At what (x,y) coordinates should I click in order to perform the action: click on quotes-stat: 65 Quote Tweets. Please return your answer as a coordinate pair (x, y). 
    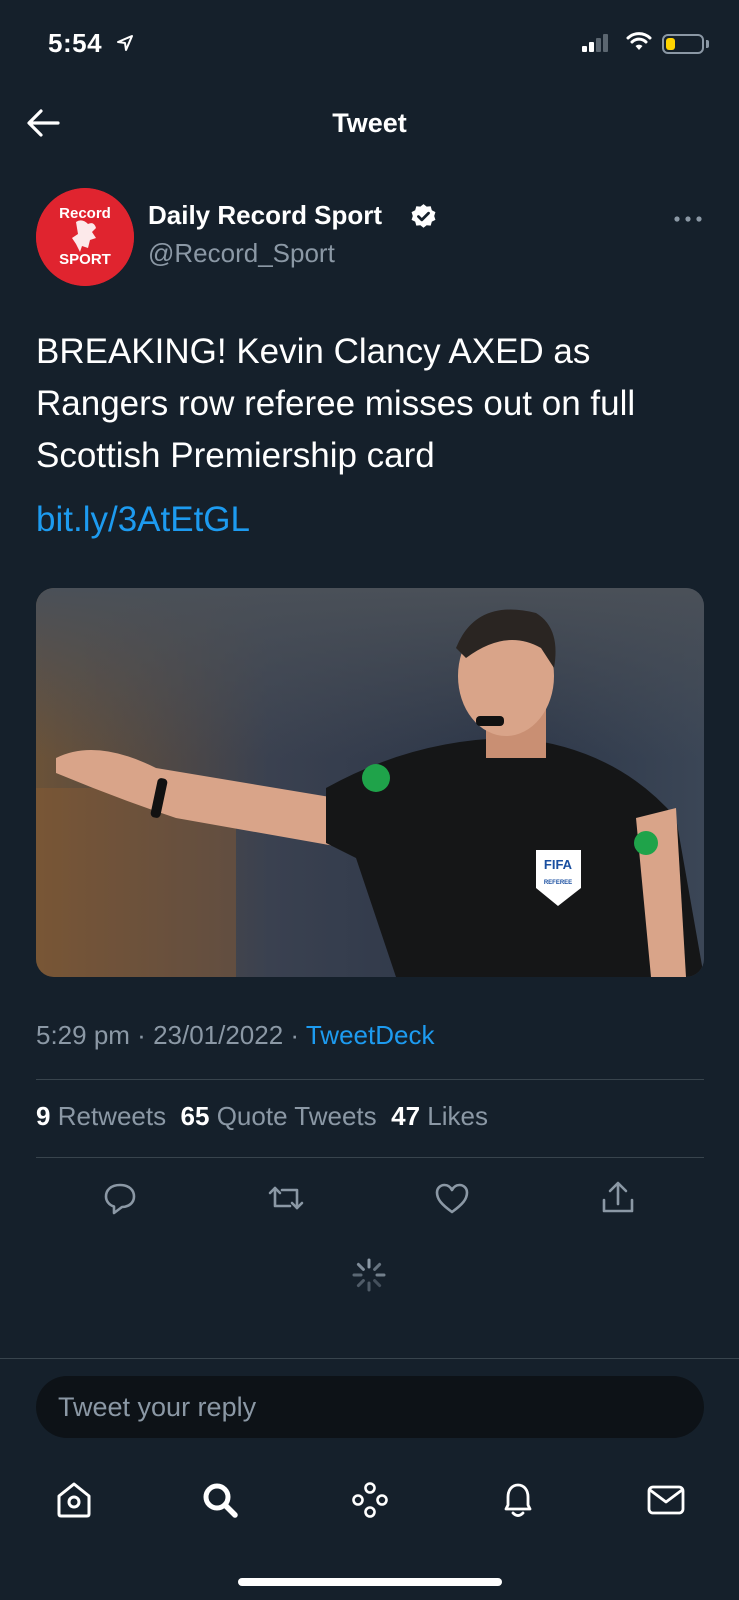
    Looking at the image, I should click on (279, 1116).